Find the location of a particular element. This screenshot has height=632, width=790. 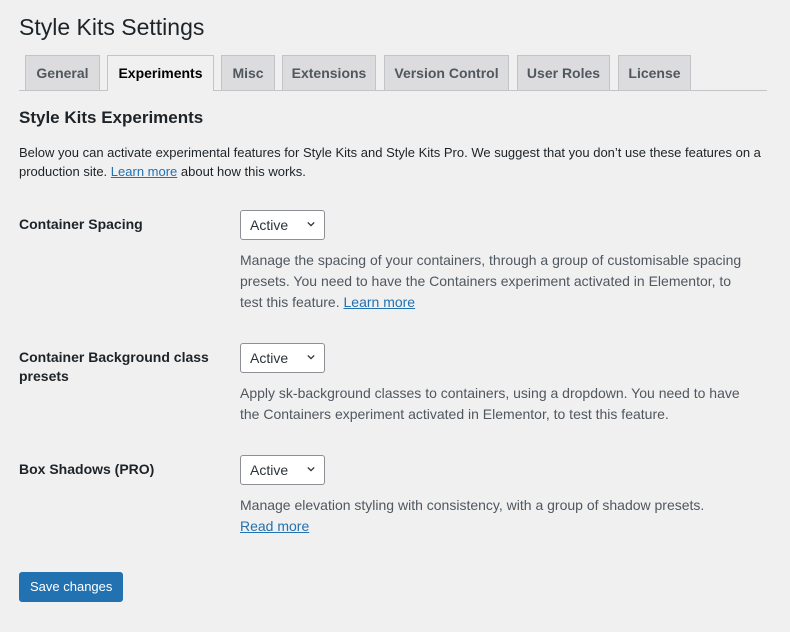

tab-user-roles: User Roles is located at coordinates (563, 72).